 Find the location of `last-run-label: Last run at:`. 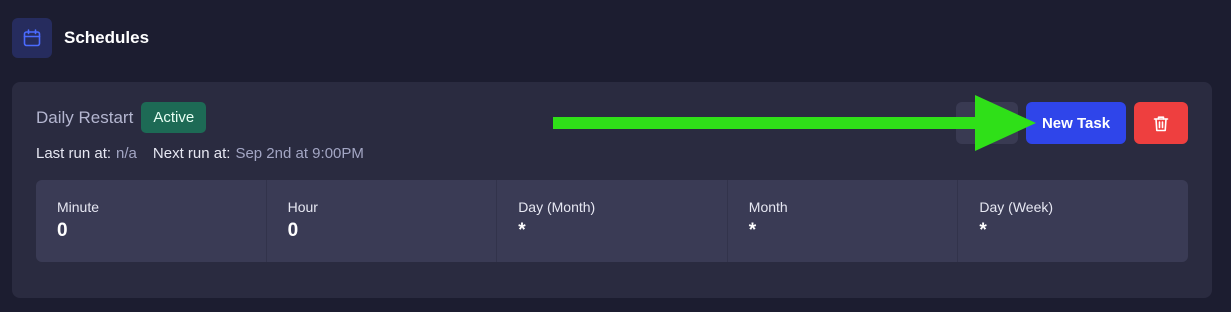

last-run-label: Last run at: is located at coordinates (74, 153).